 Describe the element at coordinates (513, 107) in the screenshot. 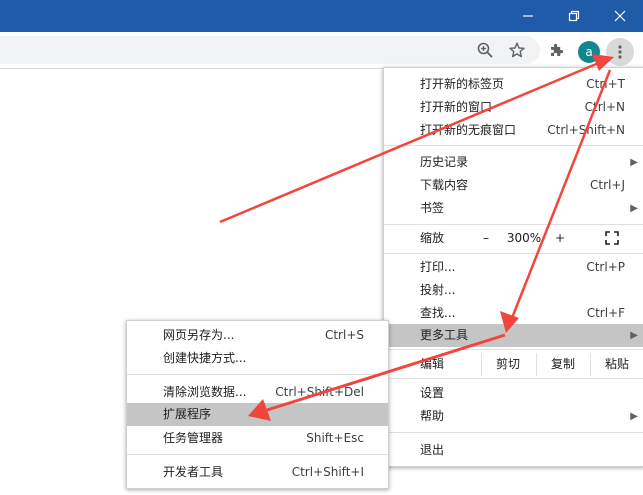

I see `menu-item-new-window: 打开新的窗口 Ctrl+N` at that location.